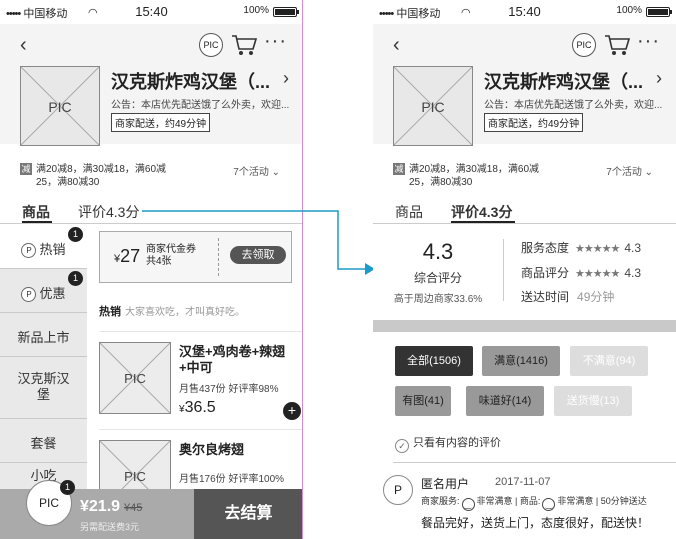 The height and width of the screenshot is (539, 676). What do you see at coordinates (445, 484) in the screenshot?
I see `review-user: 匿名用户` at bounding box center [445, 484].